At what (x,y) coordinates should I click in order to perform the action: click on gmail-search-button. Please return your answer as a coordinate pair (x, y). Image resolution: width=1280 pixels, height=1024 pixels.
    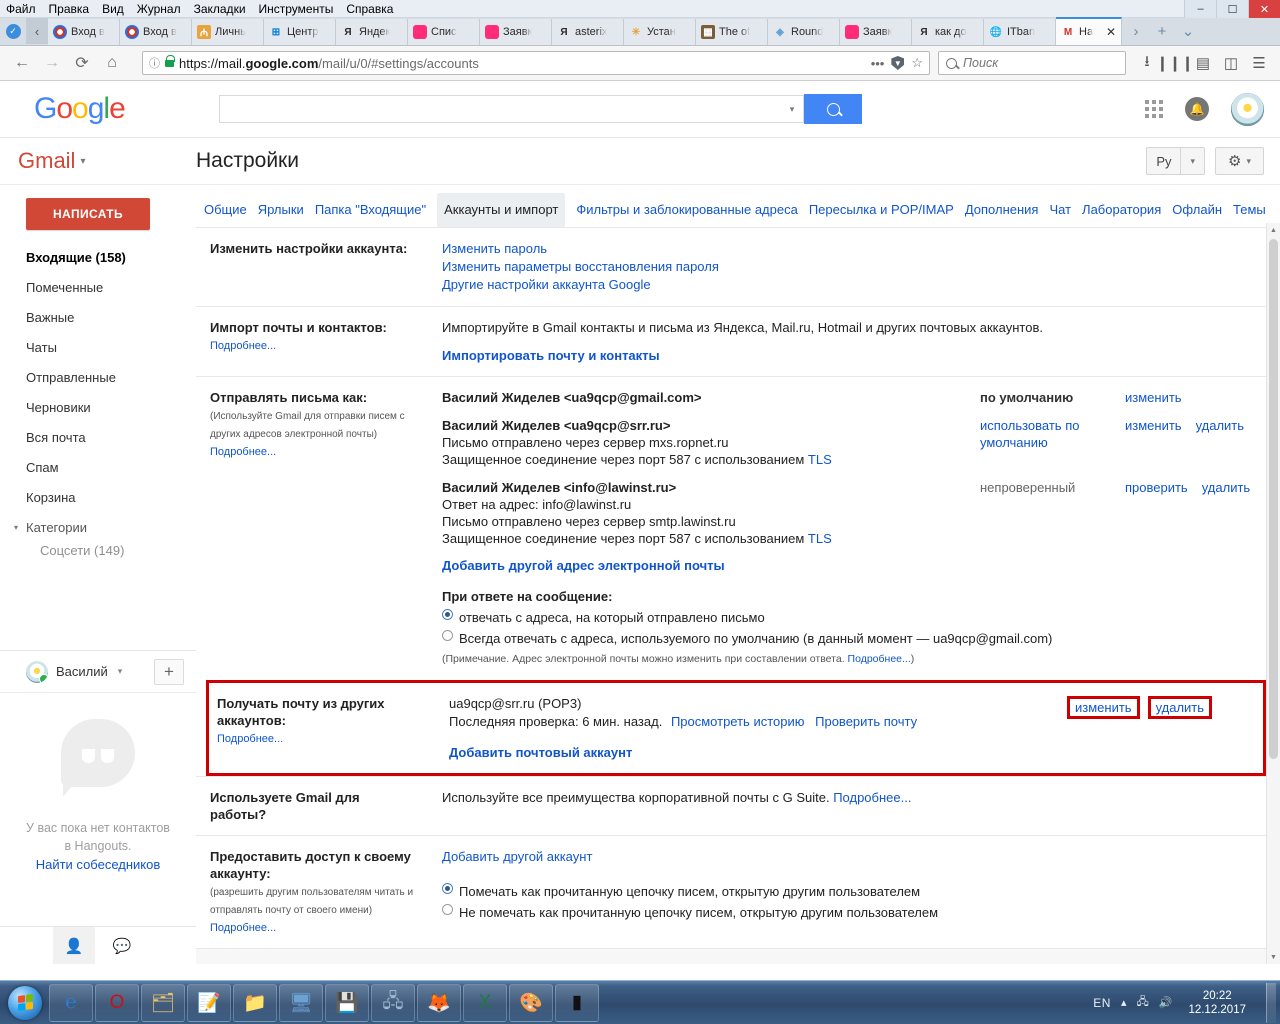
    Looking at the image, I should click on (833, 109).